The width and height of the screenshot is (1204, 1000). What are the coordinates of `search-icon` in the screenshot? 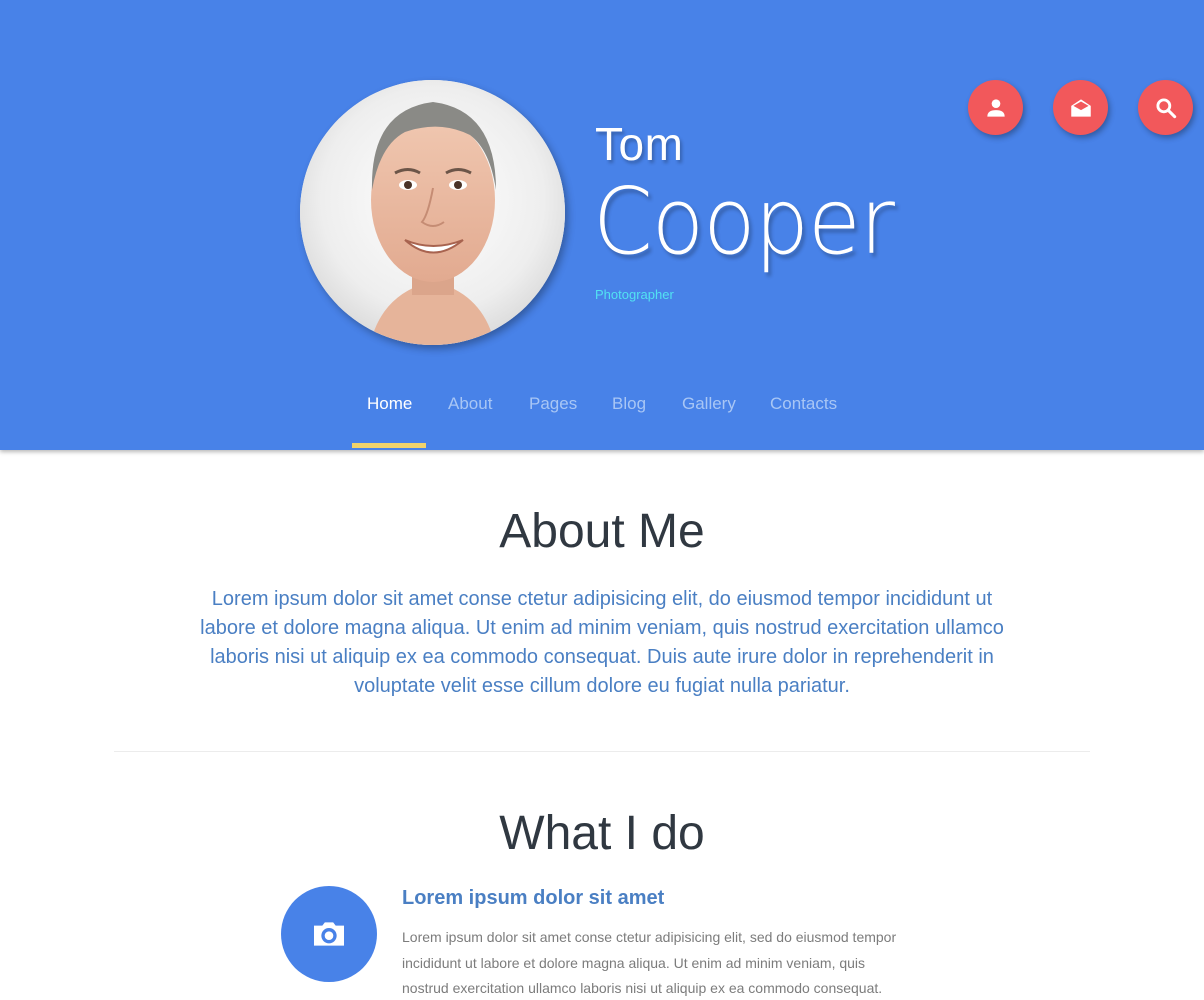 It's located at (1165, 107).